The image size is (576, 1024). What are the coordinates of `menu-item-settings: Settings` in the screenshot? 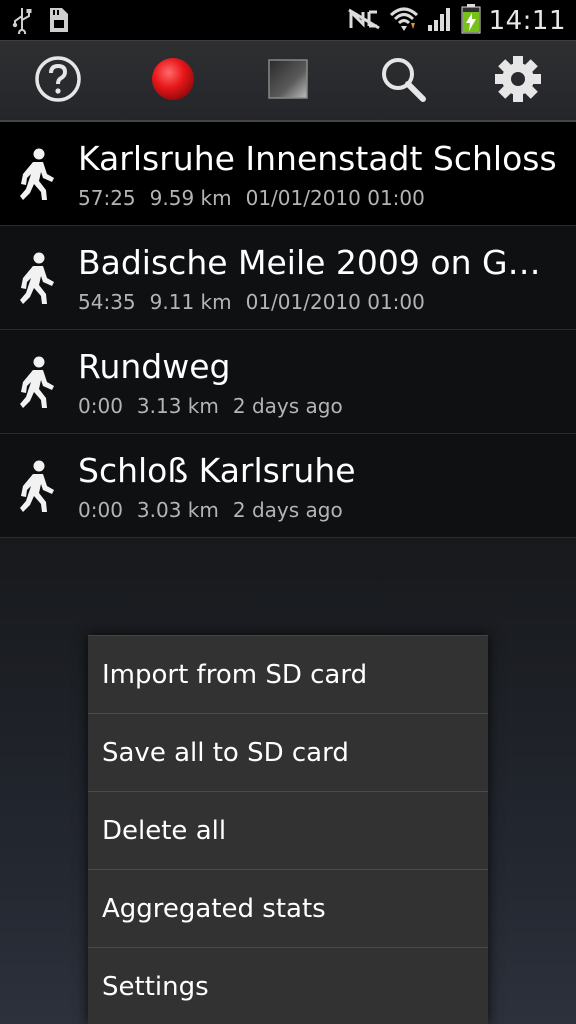 It's located at (288, 986).